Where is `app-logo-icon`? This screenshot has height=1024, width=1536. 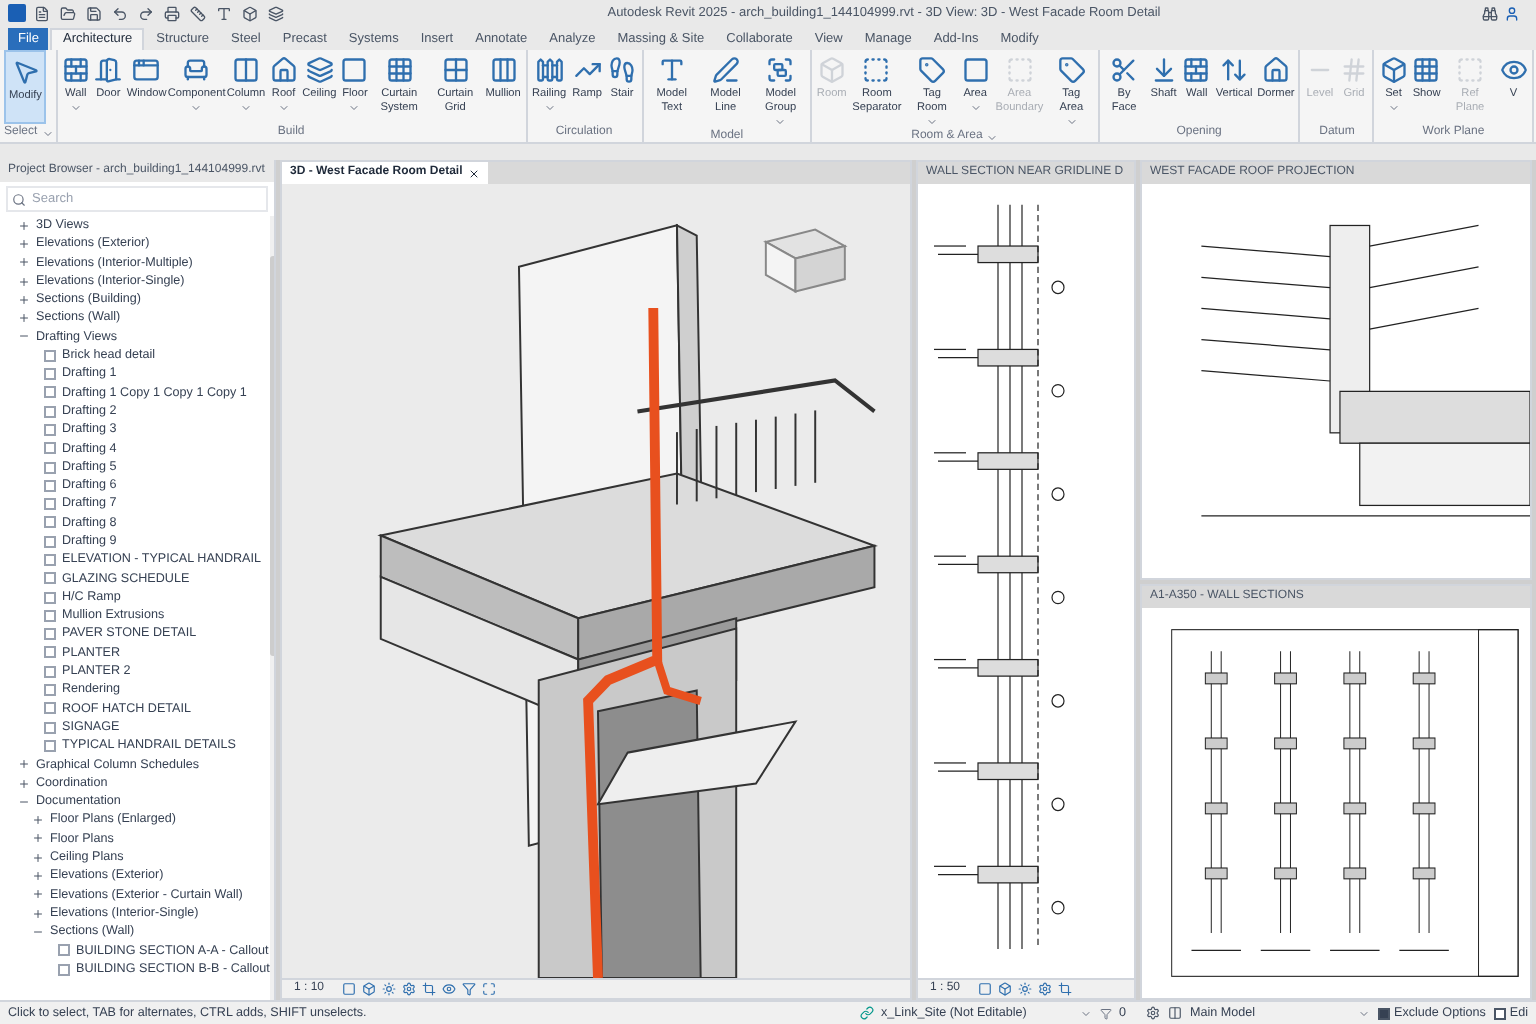 app-logo-icon is located at coordinates (17, 13).